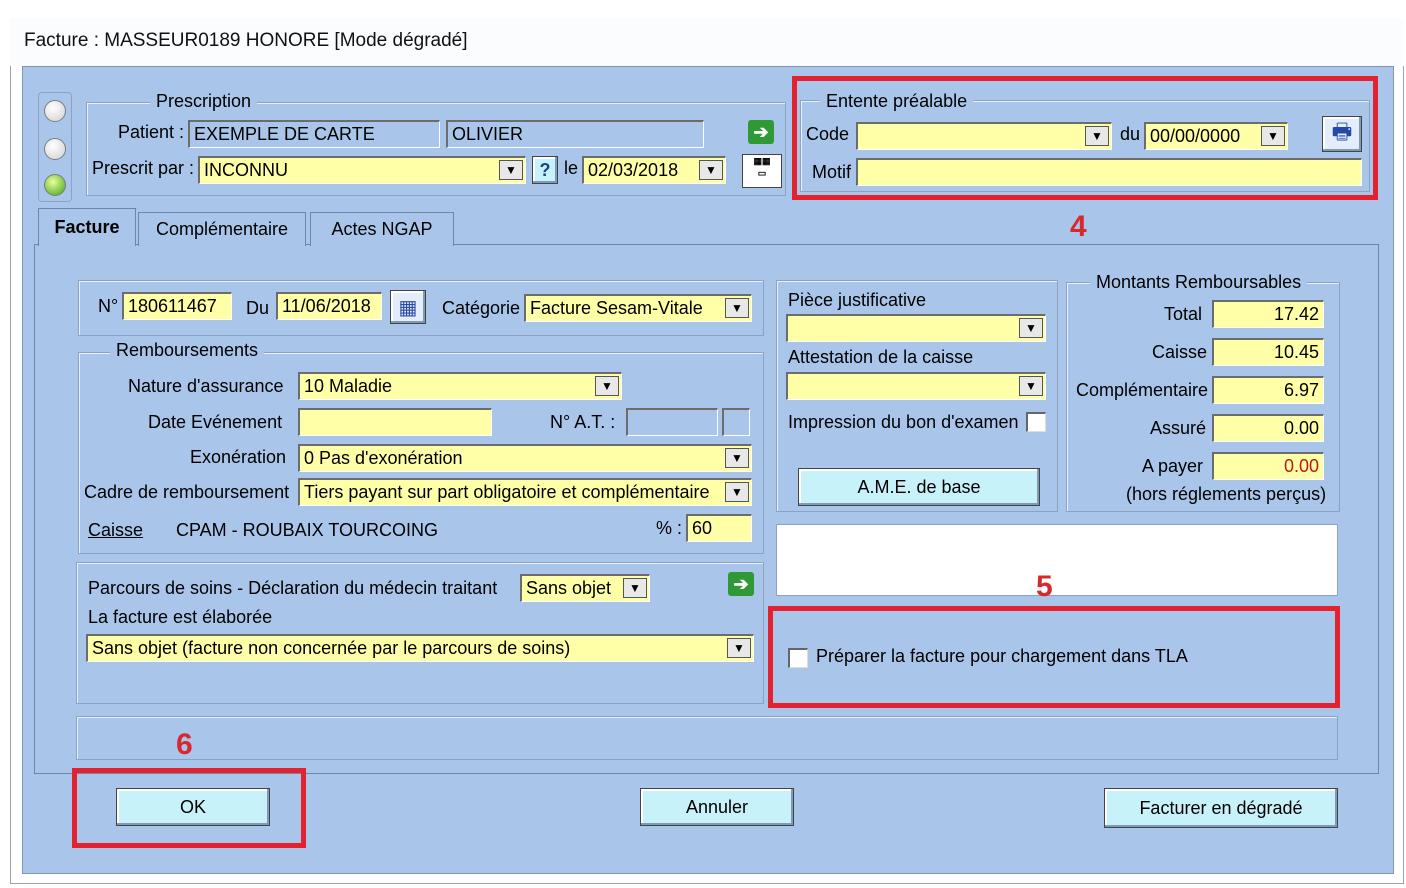  I want to click on prescrit-par-value: INCONNU, so click(246, 170).